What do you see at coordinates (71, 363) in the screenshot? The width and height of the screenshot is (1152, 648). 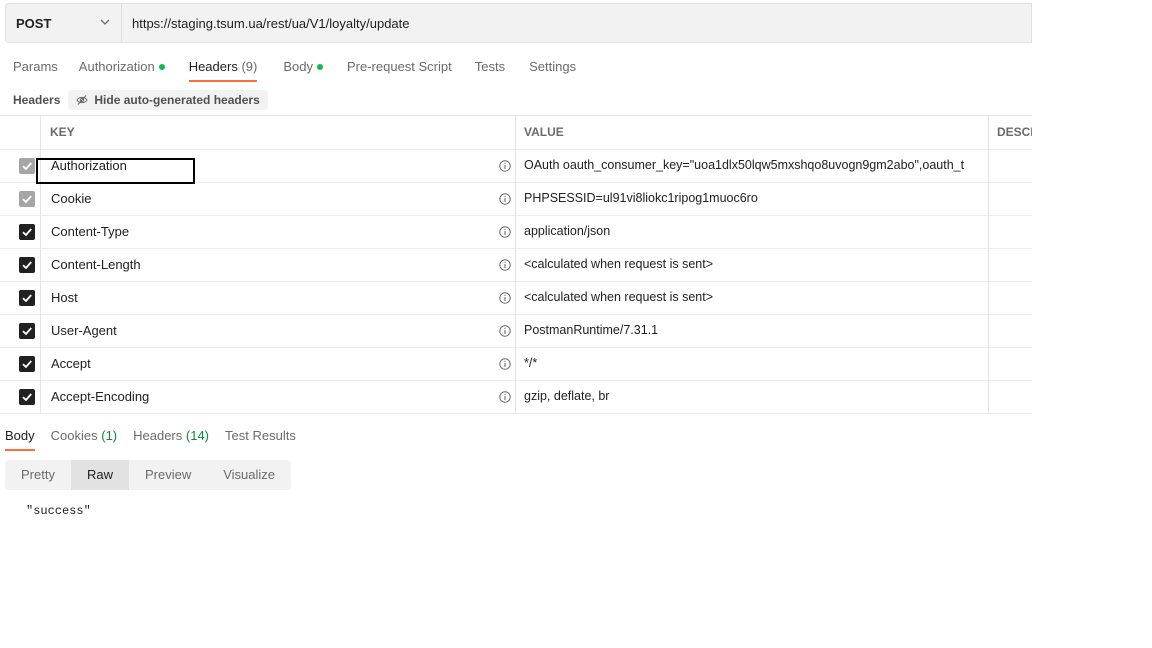 I see `header-key: Accept` at bounding box center [71, 363].